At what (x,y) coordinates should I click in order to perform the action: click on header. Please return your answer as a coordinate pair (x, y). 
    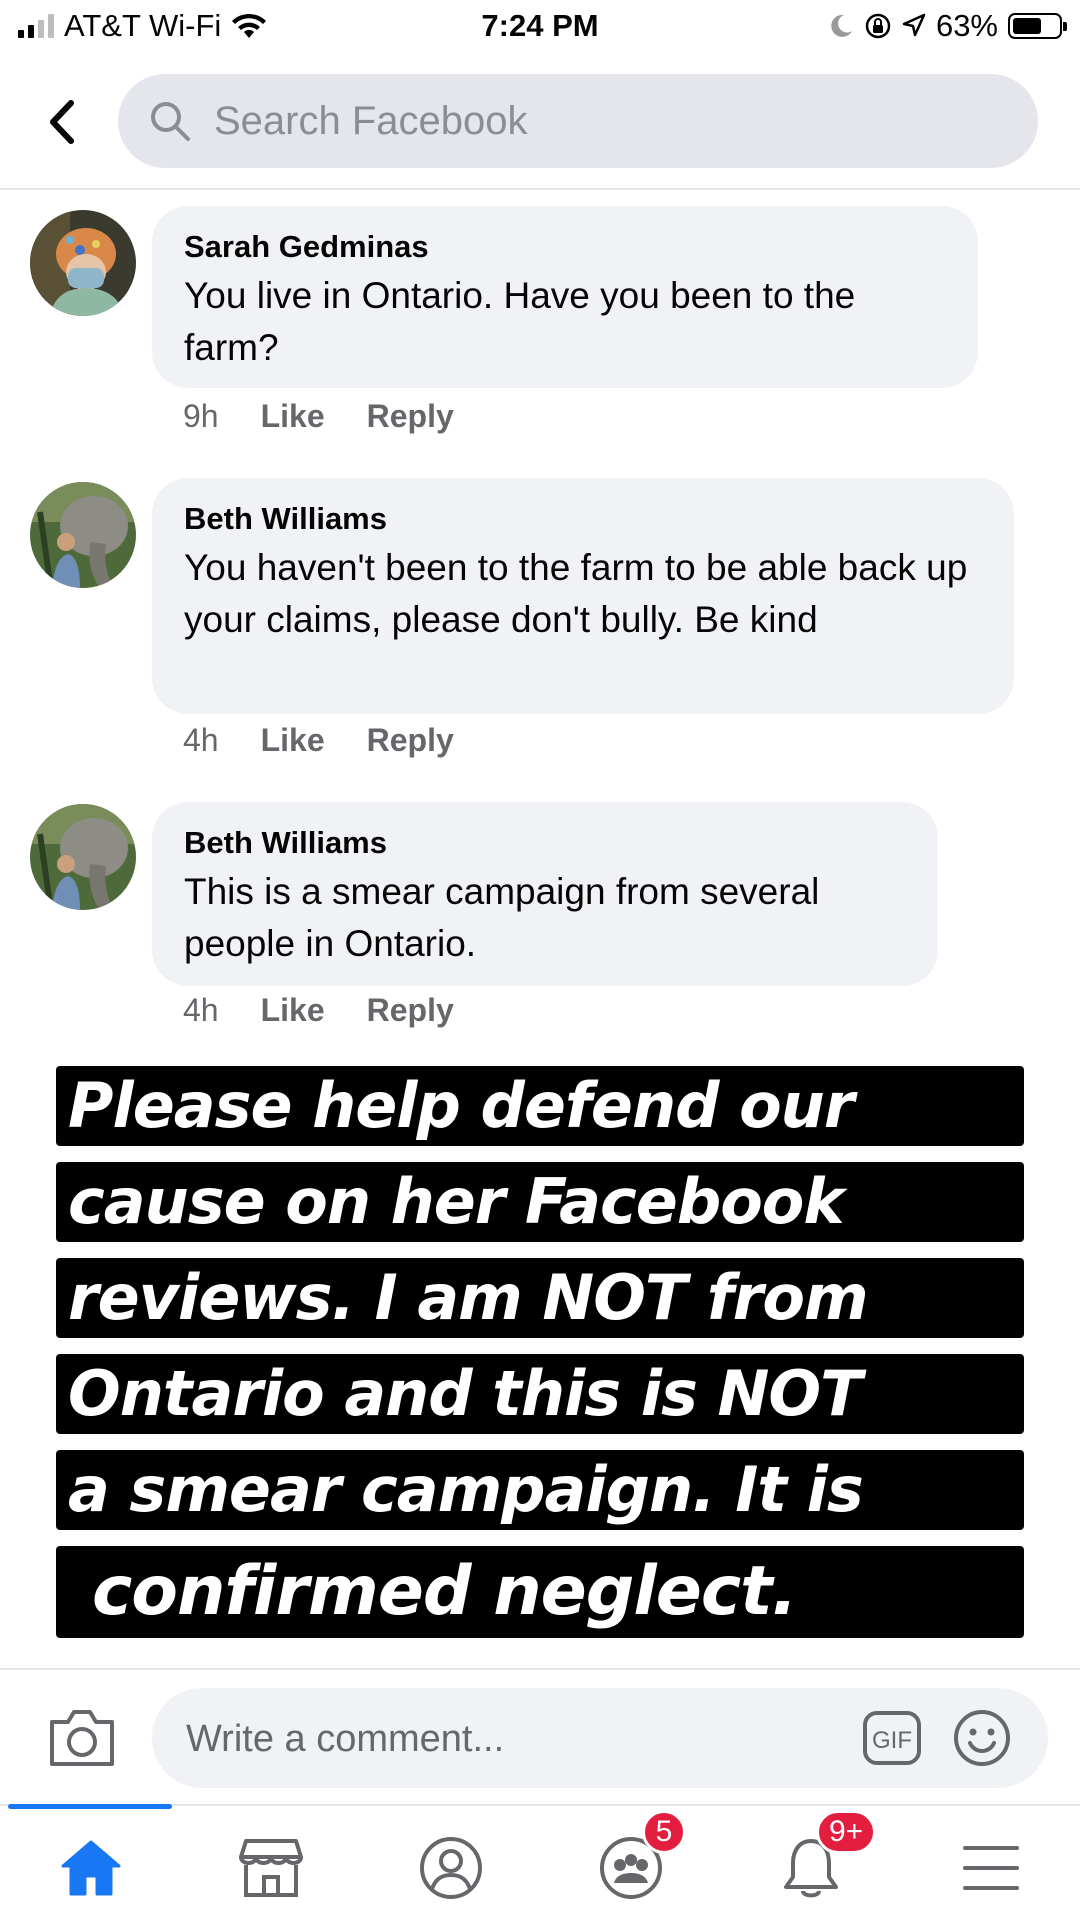
    Looking at the image, I should click on (540, 123).